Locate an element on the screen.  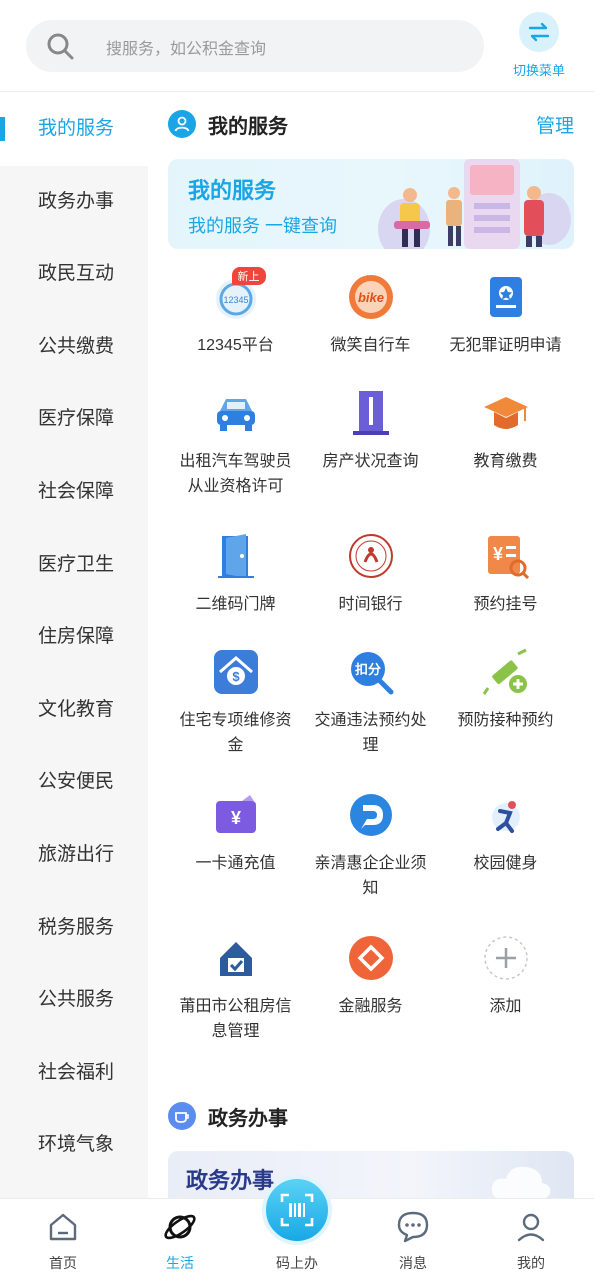
switch-menu-label: 切换菜单 is located at coordinates (538, 70).